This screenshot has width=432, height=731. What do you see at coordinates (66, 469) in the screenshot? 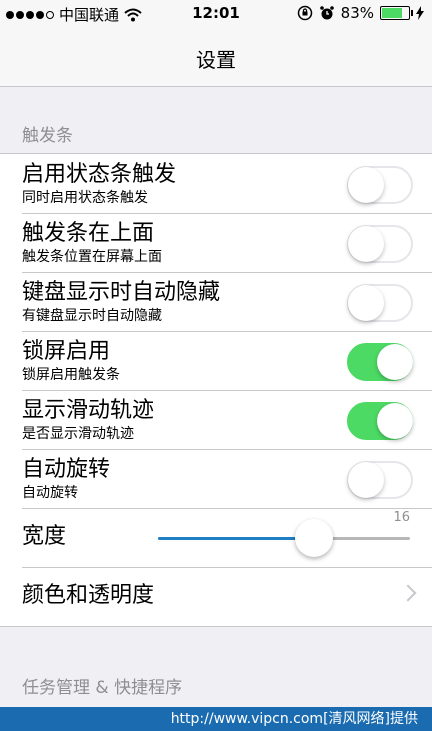
I see `setting-title: 自动旋转` at bounding box center [66, 469].